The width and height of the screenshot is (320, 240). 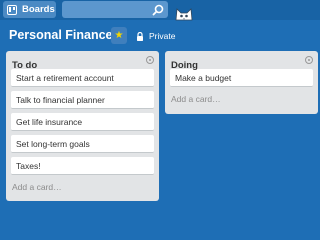 What do you see at coordinates (162, 36) in the screenshot?
I see `privacy-label: Private` at bounding box center [162, 36].